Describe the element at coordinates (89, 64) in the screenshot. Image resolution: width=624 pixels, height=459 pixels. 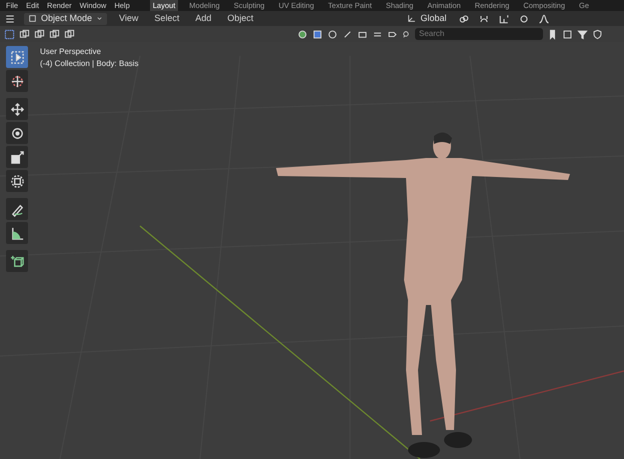
I see `viewport-info-text: (-4) Collection | Body: Basis` at that location.